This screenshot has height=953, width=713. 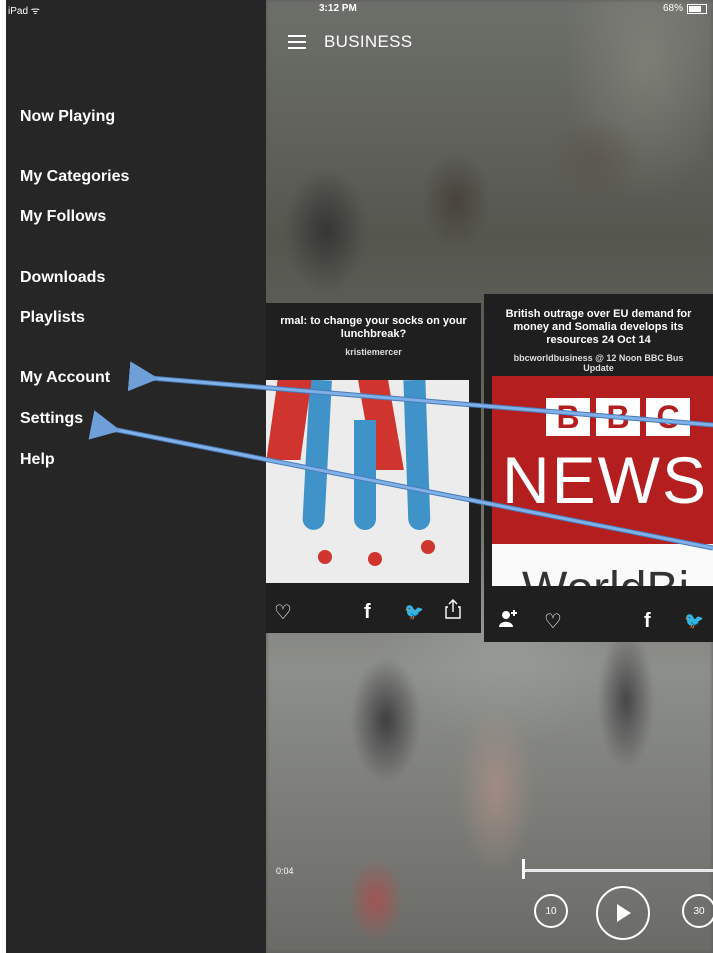 What do you see at coordinates (359, 9) in the screenshot?
I see `status-bar: iPad ᯤ 3:12 PM 68%` at bounding box center [359, 9].